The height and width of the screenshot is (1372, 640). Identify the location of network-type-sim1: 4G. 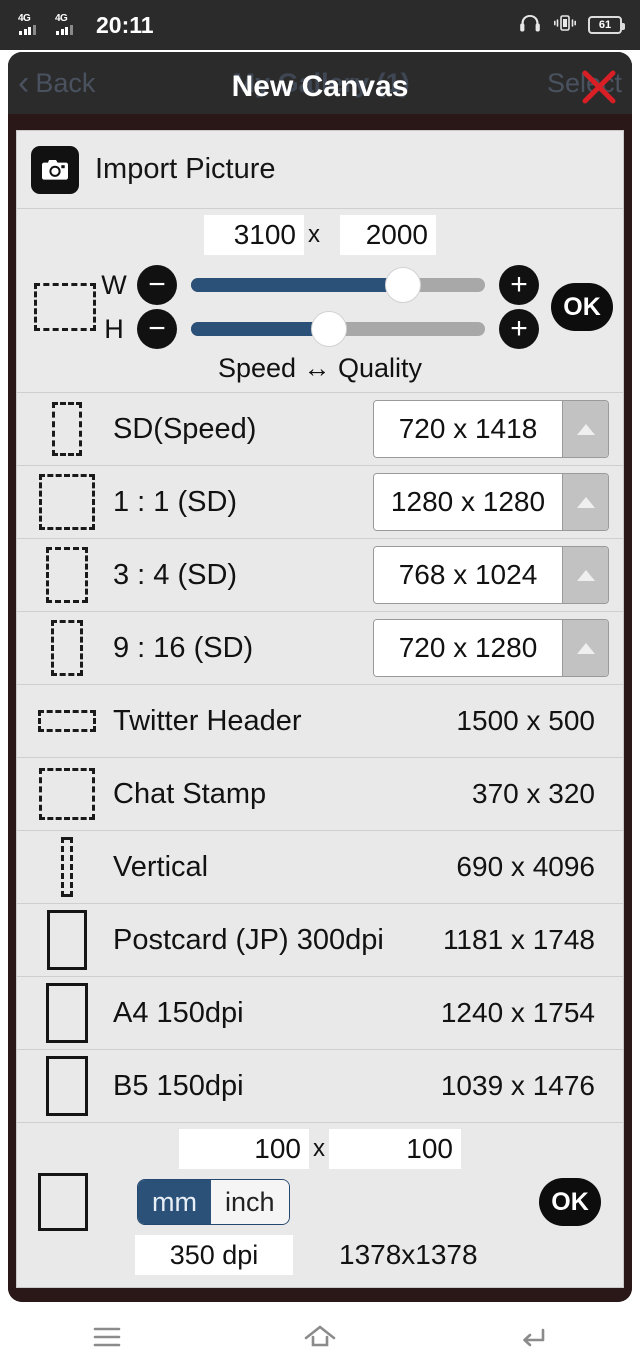
(24, 18).